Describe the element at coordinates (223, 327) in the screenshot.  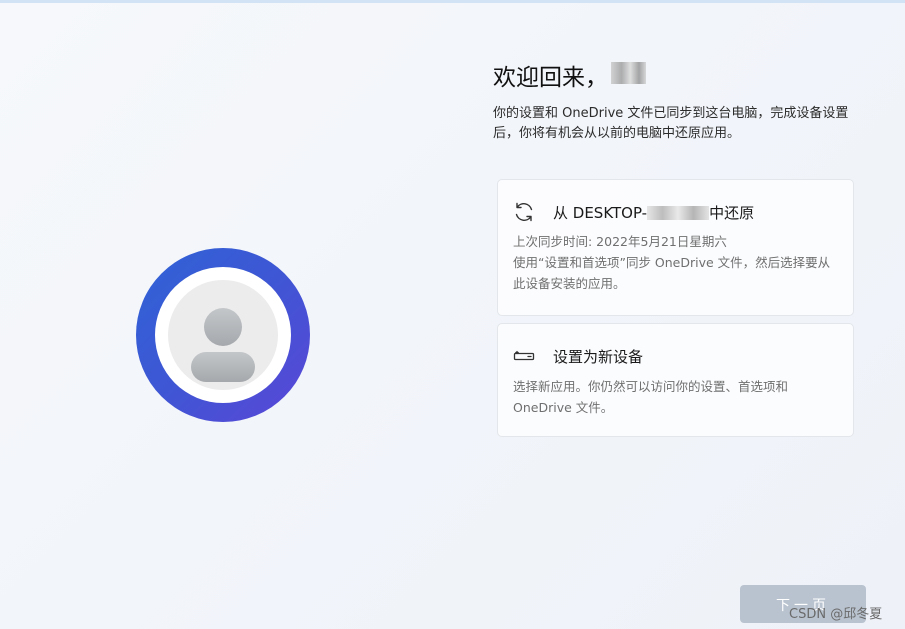
I see `avatar-head-shape` at that location.